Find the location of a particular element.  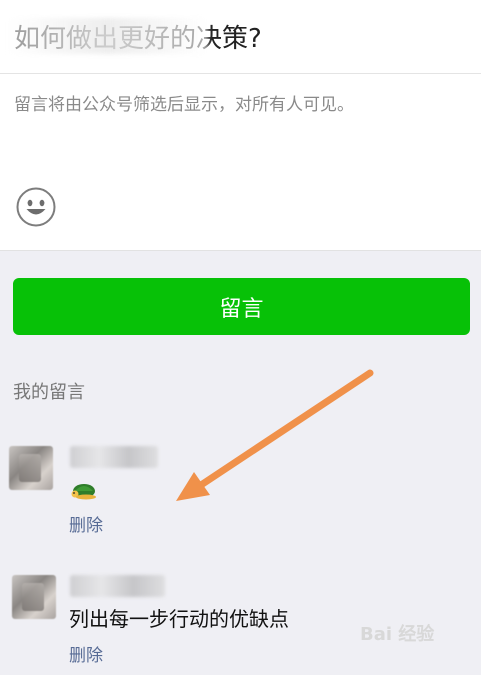

watermark: Bai 经验 is located at coordinates (397, 634).